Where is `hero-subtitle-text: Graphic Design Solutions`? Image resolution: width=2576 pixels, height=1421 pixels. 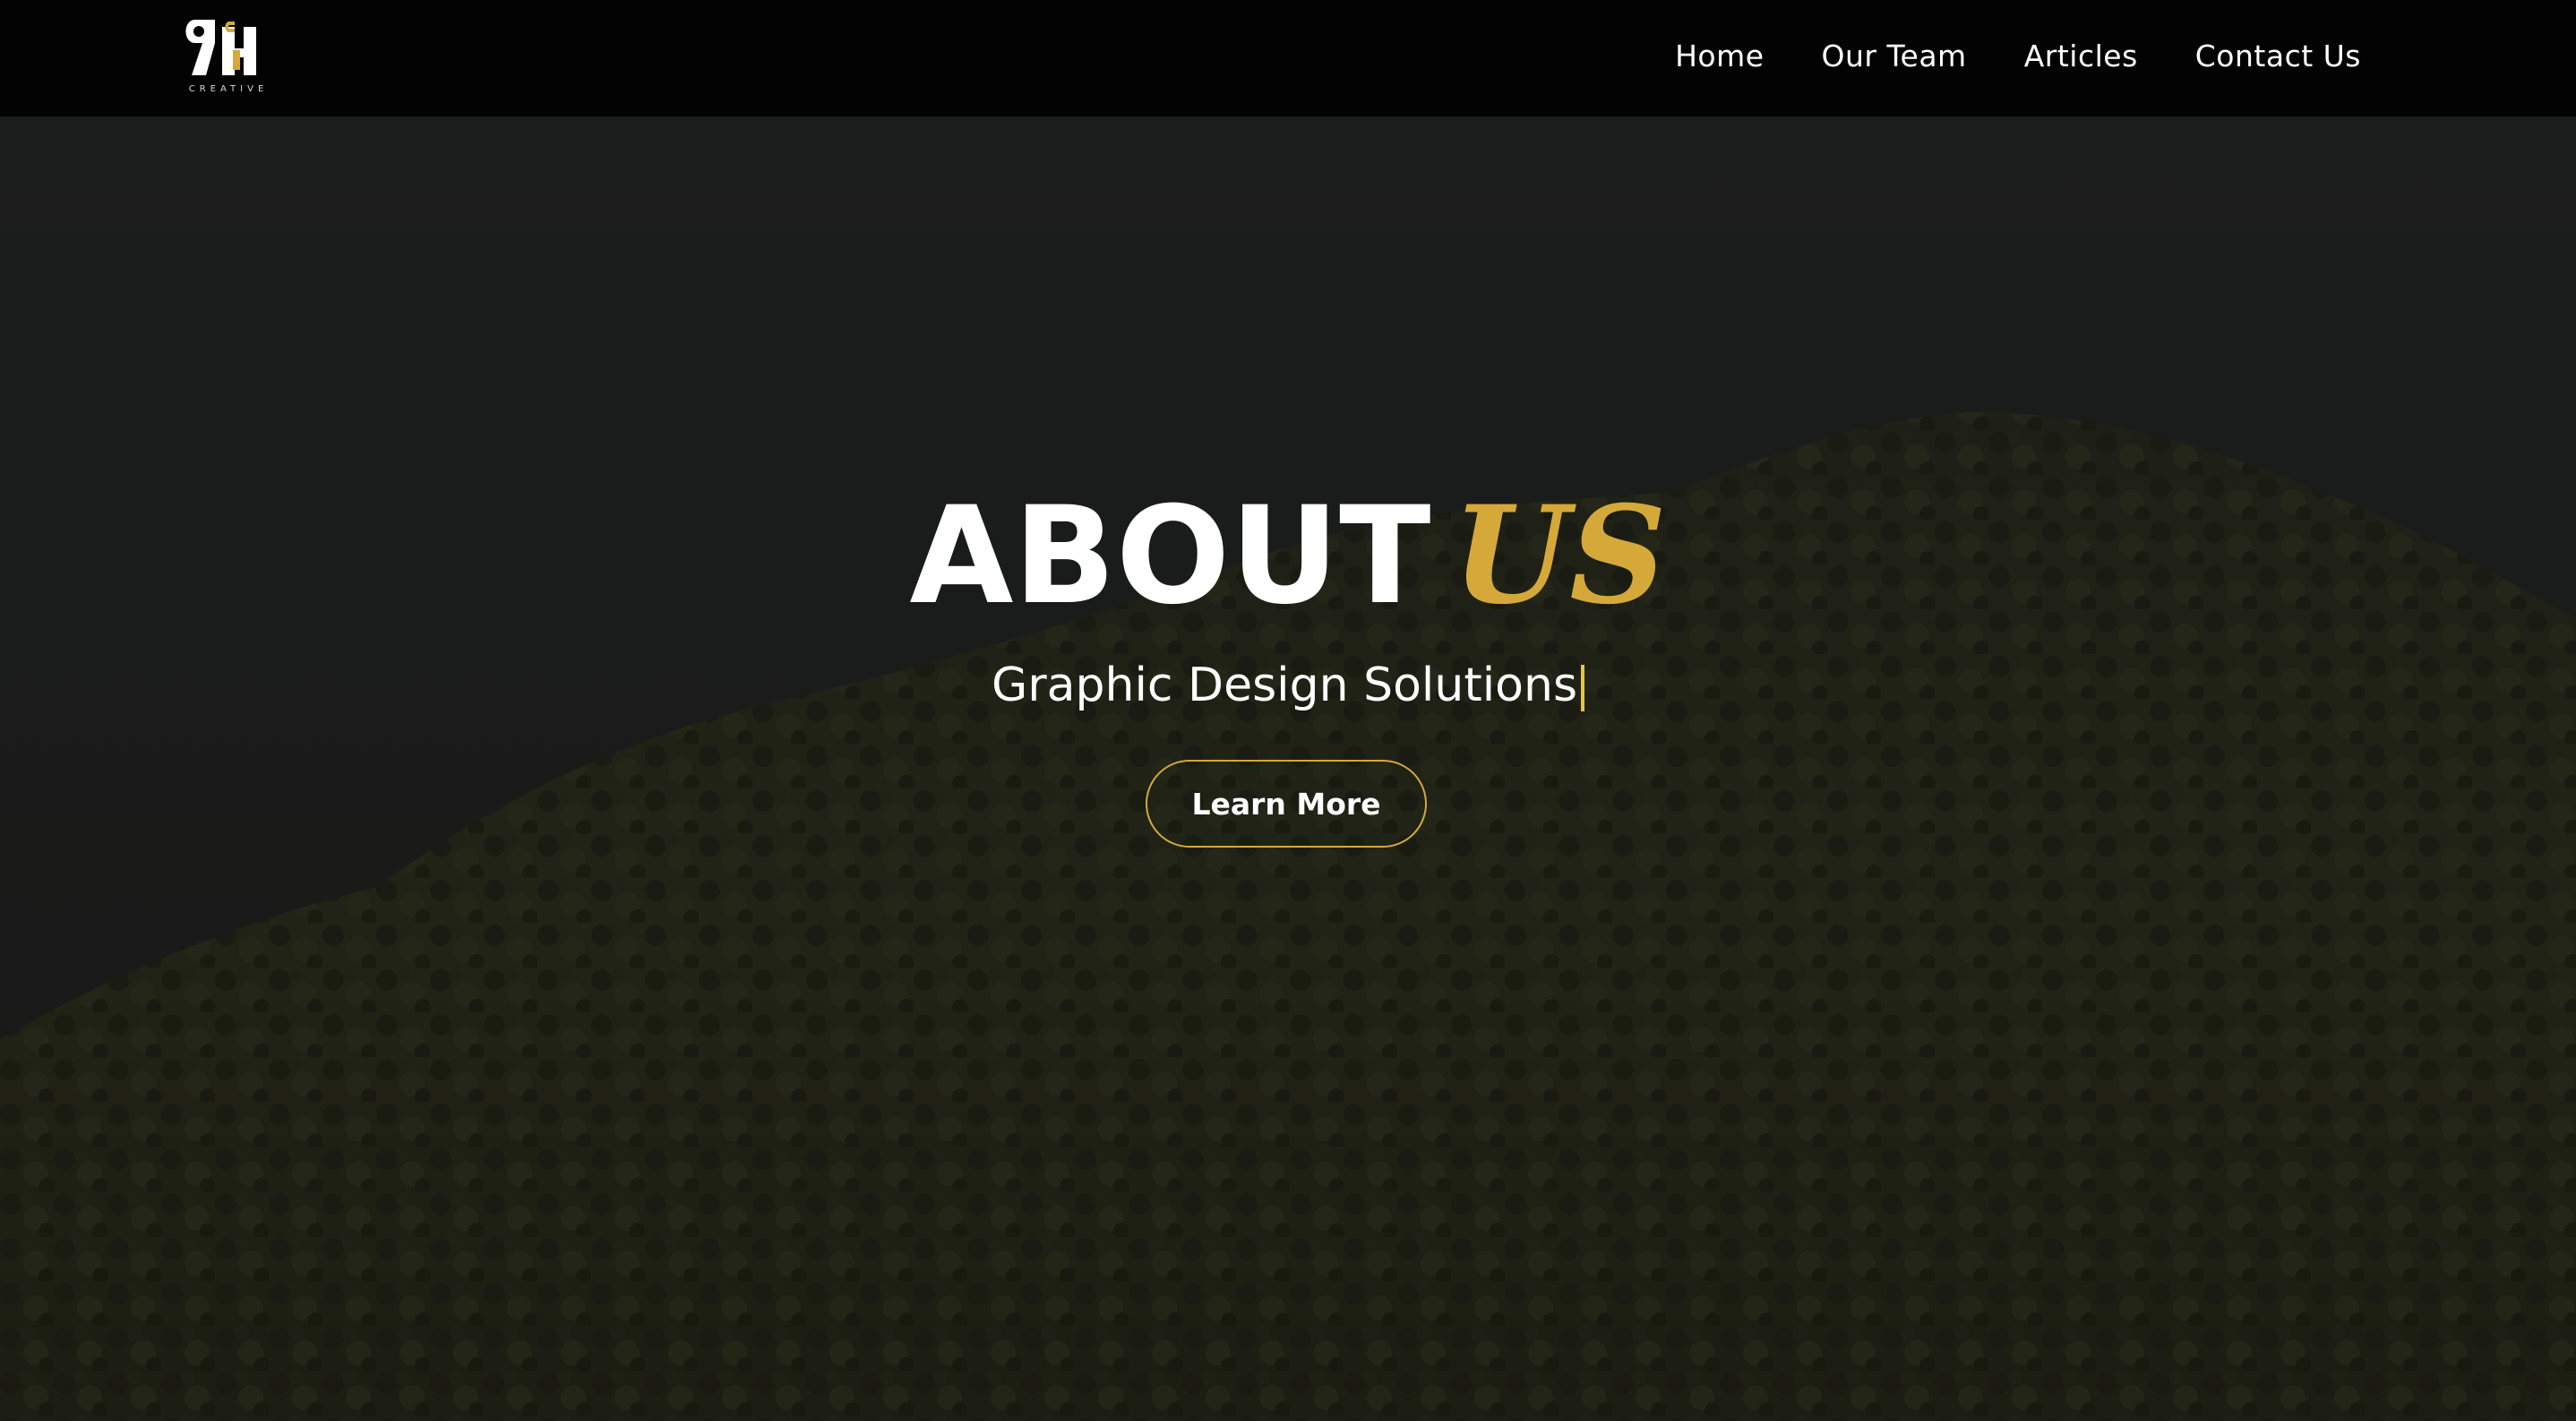 hero-subtitle-text: Graphic Design Solutions is located at coordinates (1284, 685).